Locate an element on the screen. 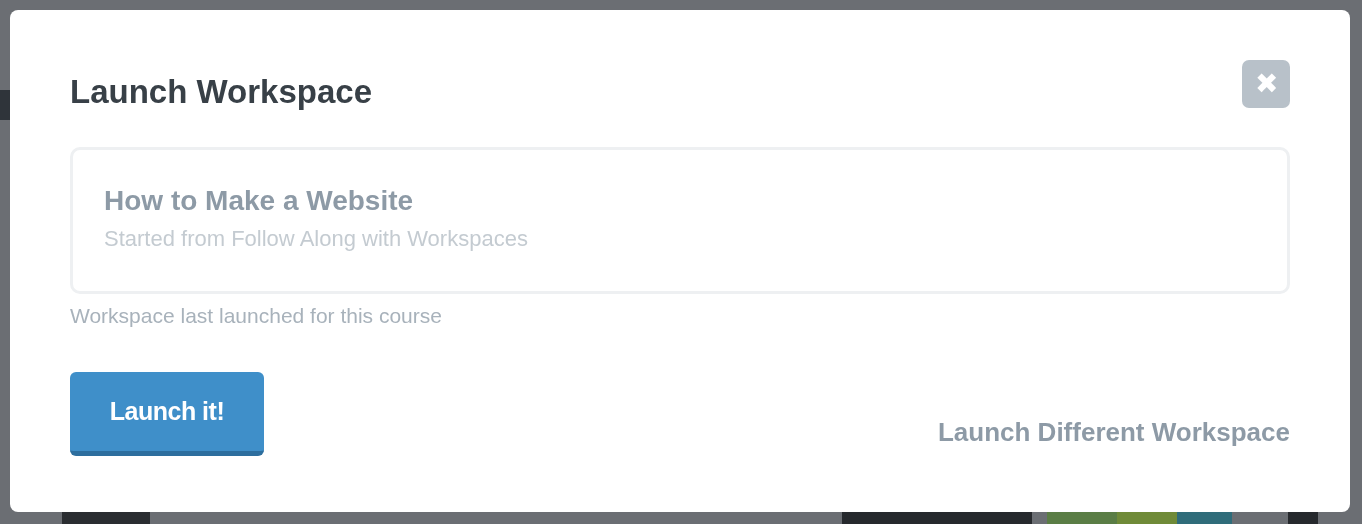  close-button: ✖ is located at coordinates (1266, 84).